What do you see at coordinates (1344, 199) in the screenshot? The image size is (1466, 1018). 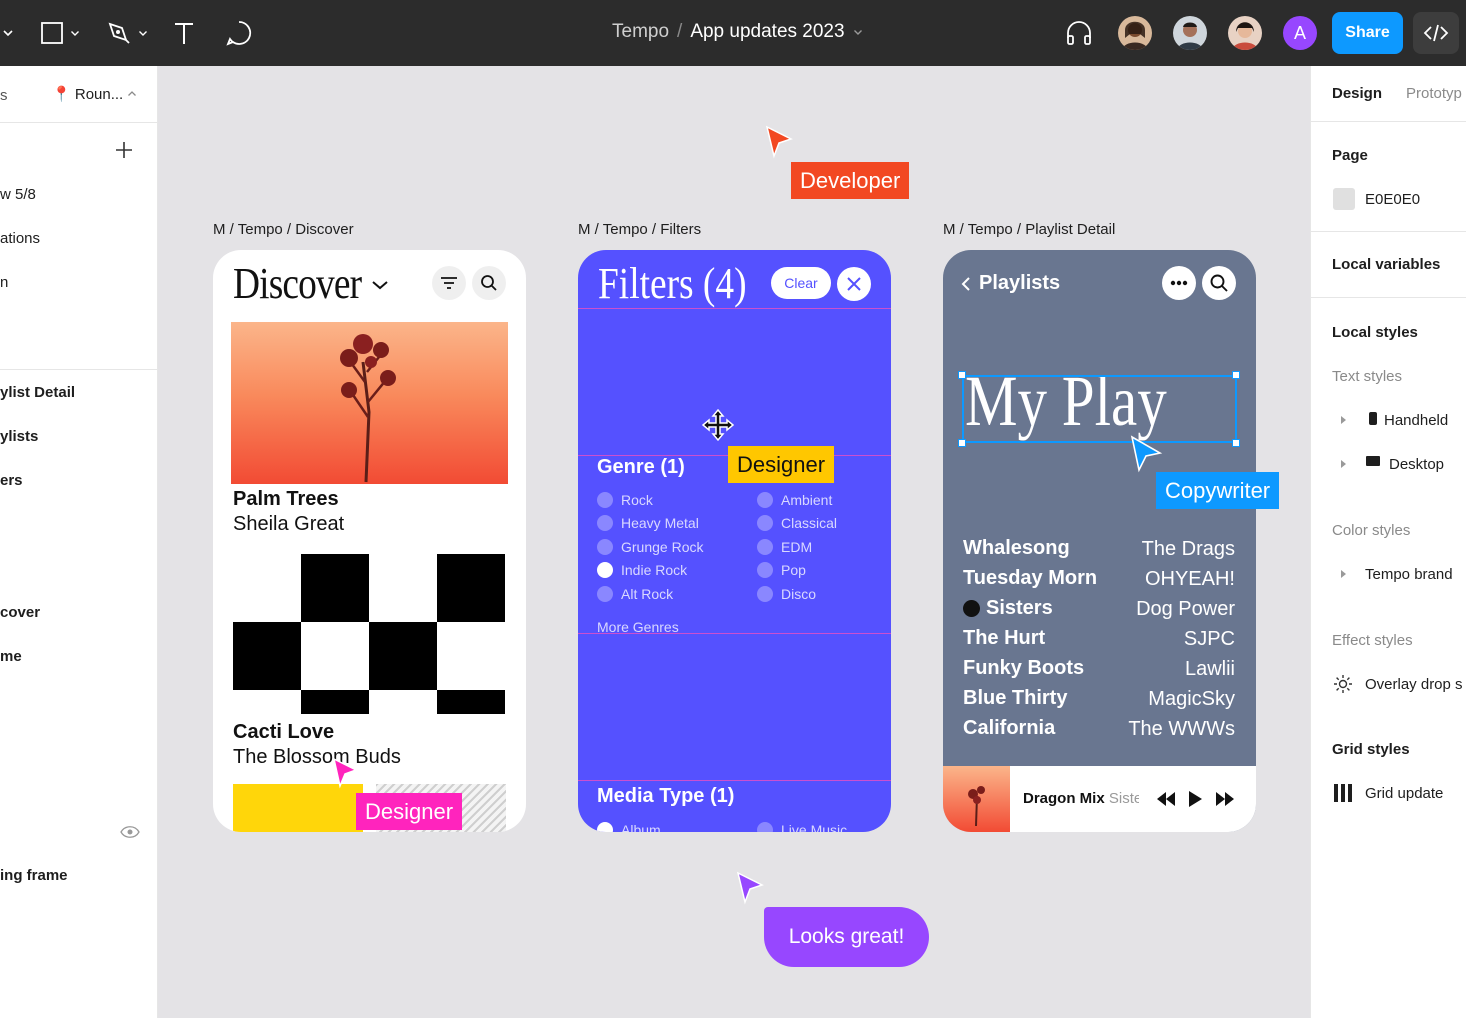 I see `page-color-swatch` at bounding box center [1344, 199].